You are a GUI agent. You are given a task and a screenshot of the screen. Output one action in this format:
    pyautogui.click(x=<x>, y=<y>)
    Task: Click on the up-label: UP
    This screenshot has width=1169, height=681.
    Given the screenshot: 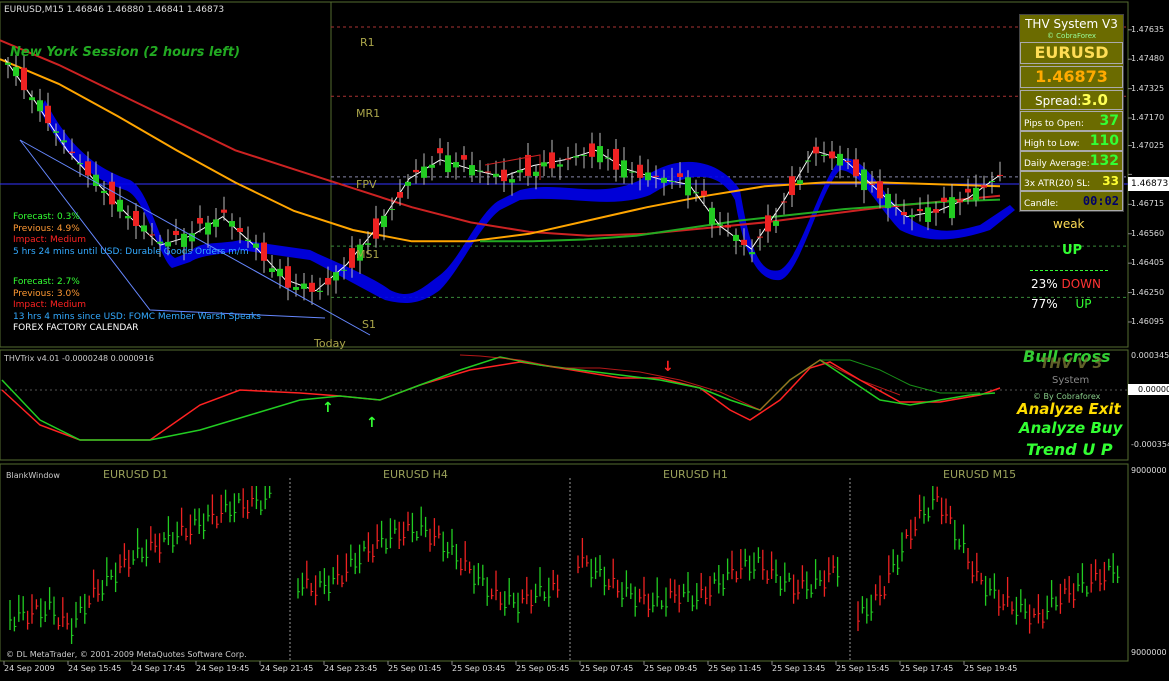 What is the action you would take?
    pyautogui.click(x=1083, y=304)
    